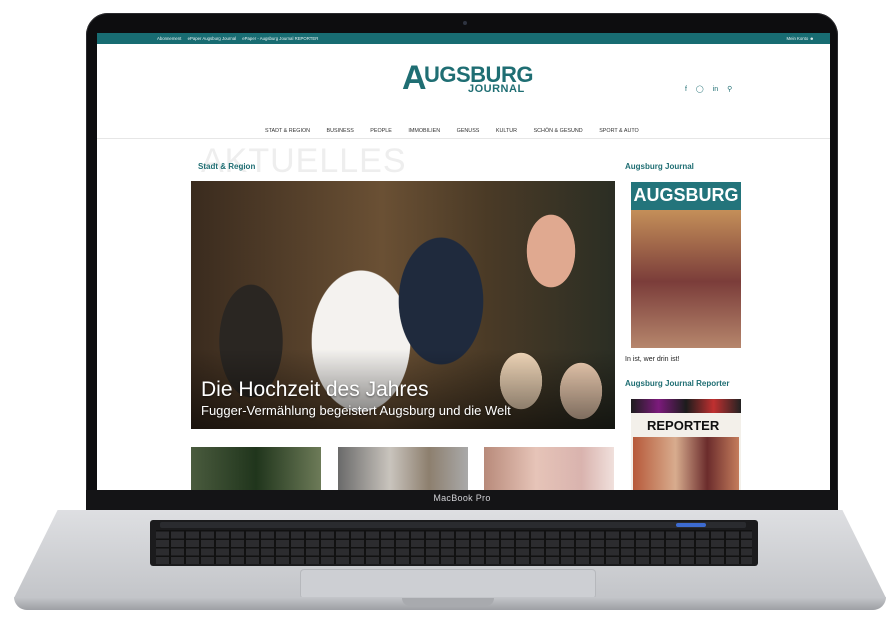 The width and height of the screenshot is (896, 622). I want to click on user-icon: ☻, so click(811, 38).